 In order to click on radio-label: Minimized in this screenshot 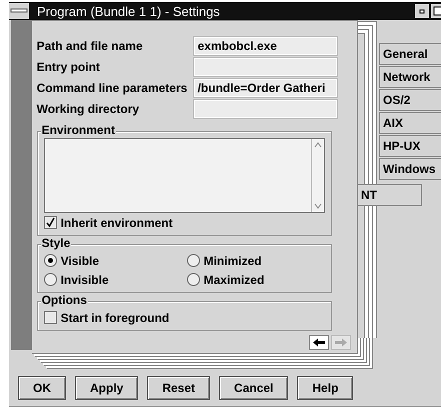, I will do `click(233, 261)`.